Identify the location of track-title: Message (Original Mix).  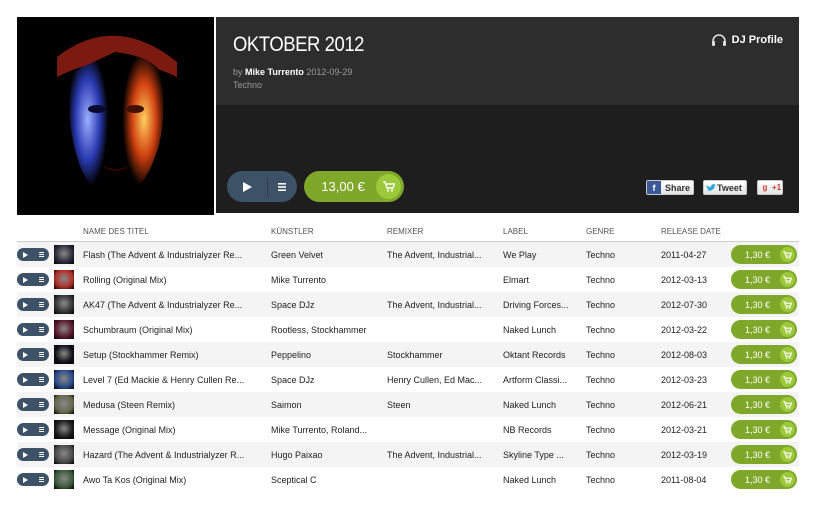
(173, 430).